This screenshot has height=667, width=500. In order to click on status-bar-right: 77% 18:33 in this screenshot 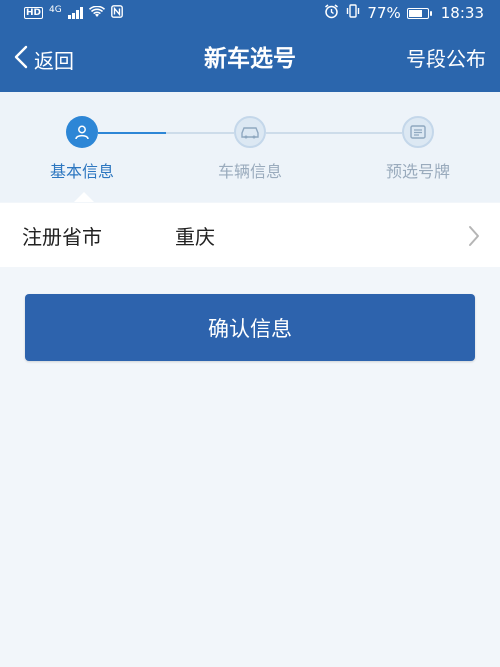, I will do `click(404, 13)`.